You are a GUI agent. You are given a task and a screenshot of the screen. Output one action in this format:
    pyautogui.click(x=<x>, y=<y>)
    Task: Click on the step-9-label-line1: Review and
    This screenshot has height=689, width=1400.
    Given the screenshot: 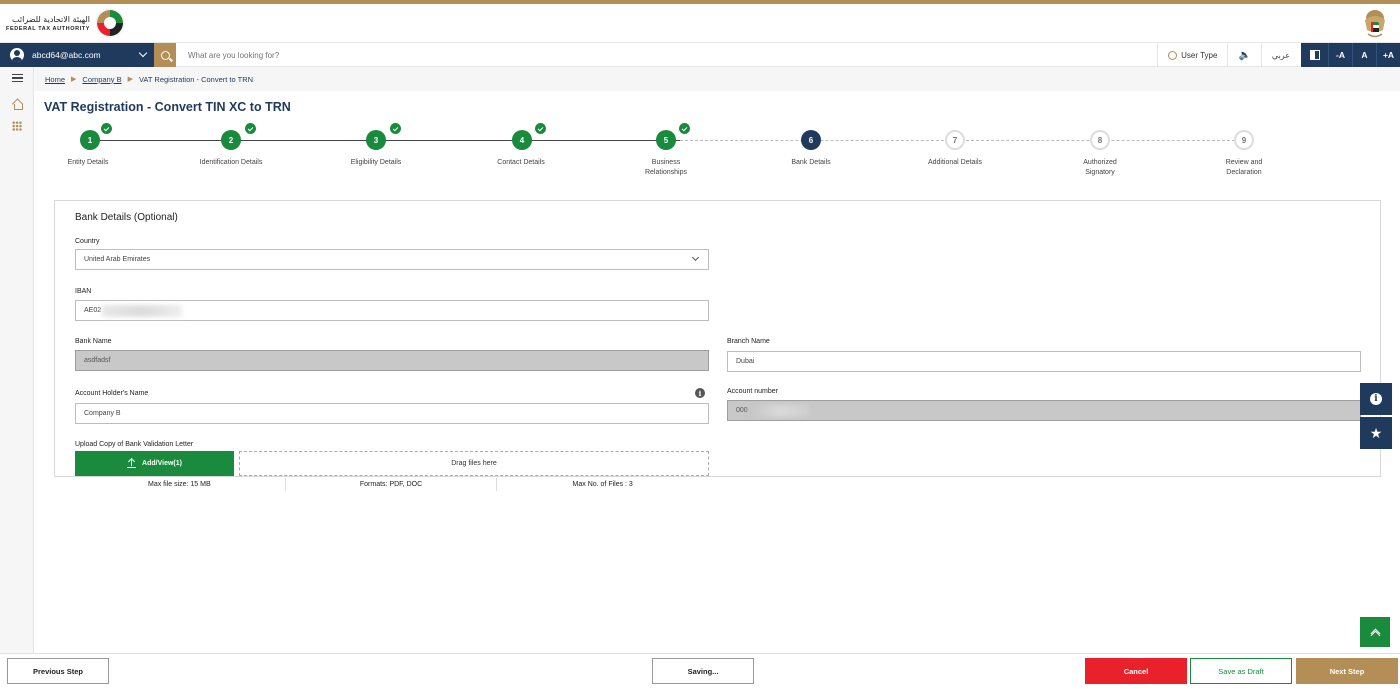 What is the action you would take?
    pyautogui.click(x=1244, y=162)
    